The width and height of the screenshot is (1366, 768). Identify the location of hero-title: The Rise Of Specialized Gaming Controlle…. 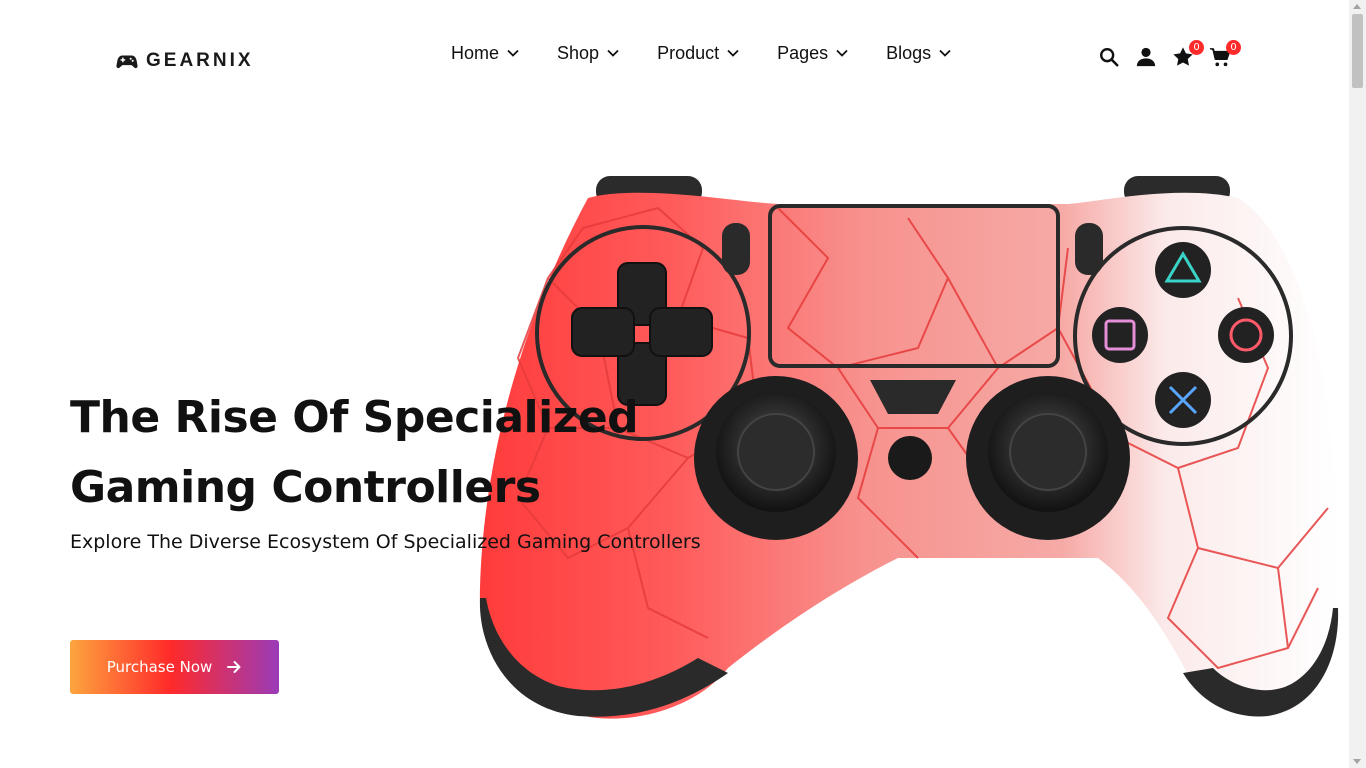
(354, 453).